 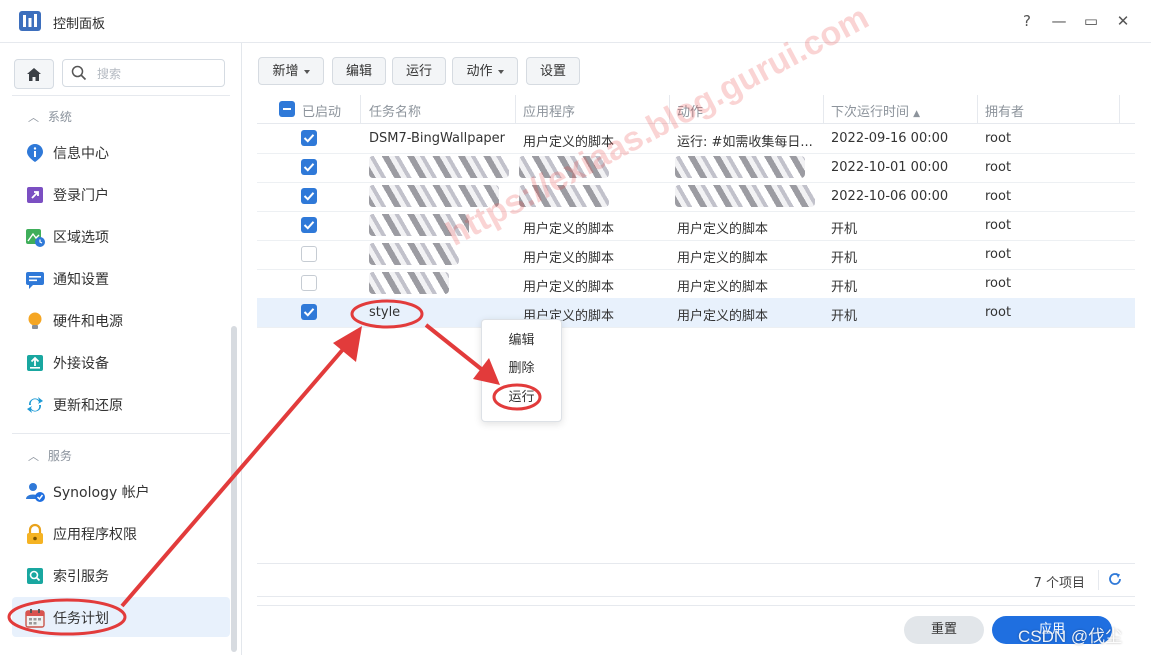 What do you see at coordinates (521, 369) in the screenshot?
I see `context-menu-delete: 删除` at bounding box center [521, 369].